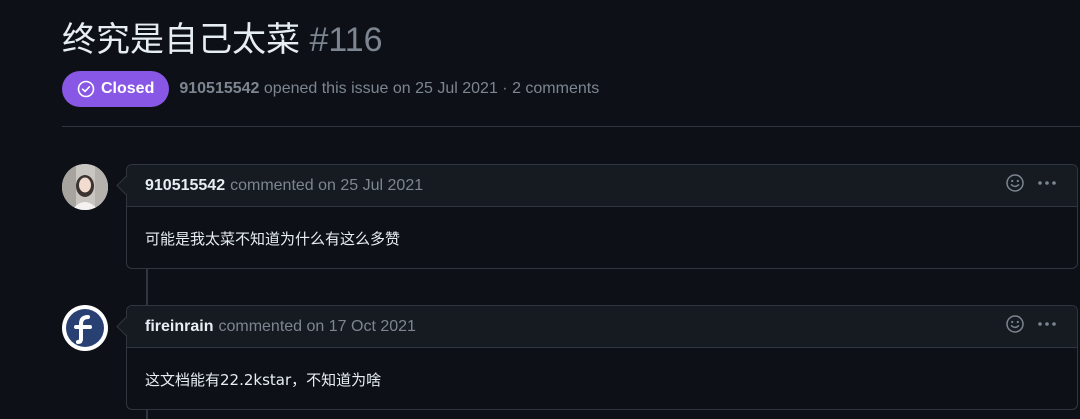  What do you see at coordinates (346, 40) in the screenshot?
I see `issue-number: #116` at bounding box center [346, 40].